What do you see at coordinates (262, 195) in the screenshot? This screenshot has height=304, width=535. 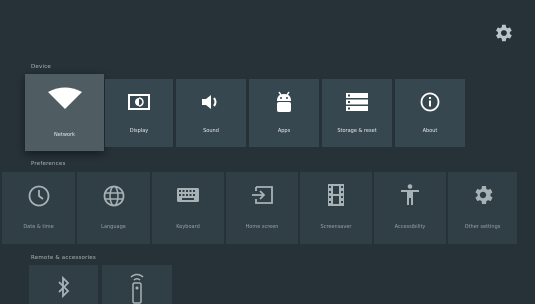 I see `input-icon` at bounding box center [262, 195].